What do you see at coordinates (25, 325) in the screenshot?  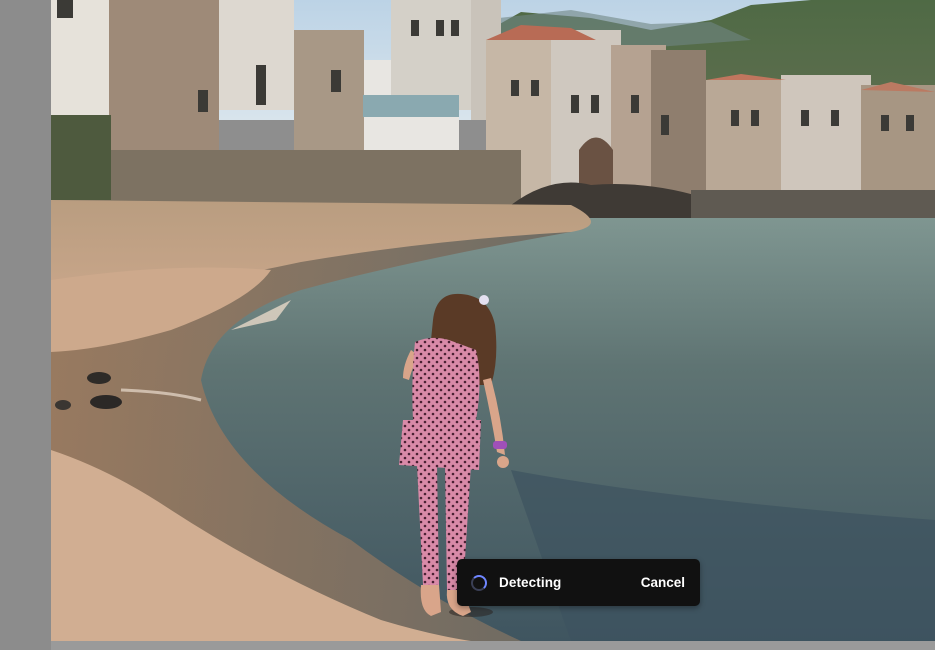 I see `left-panel-edge` at bounding box center [25, 325].